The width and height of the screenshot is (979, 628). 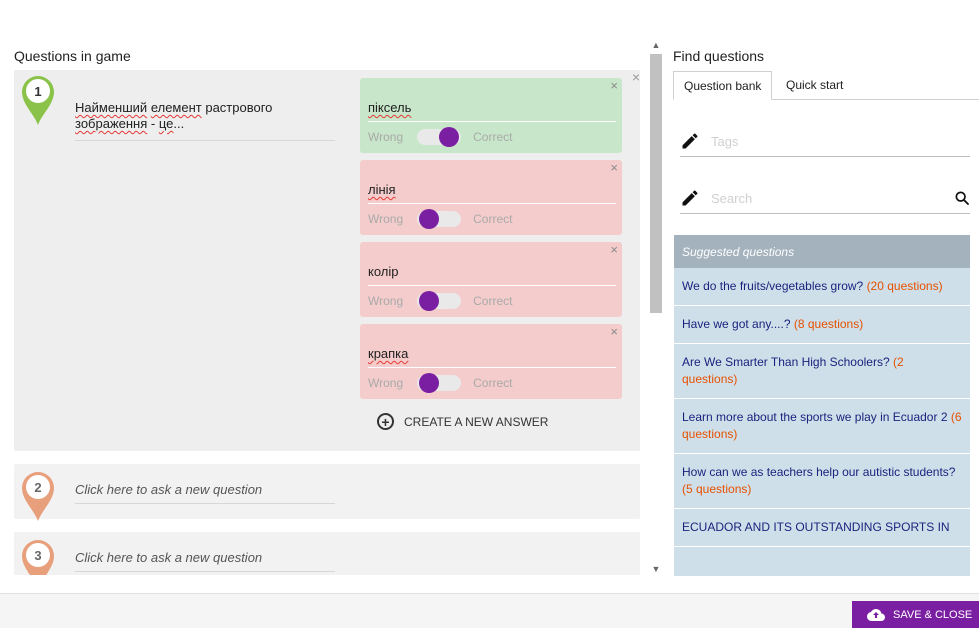 I want to click on create-answer-label: CREATE A NEW ANSWER, so click(x=476, y=421).